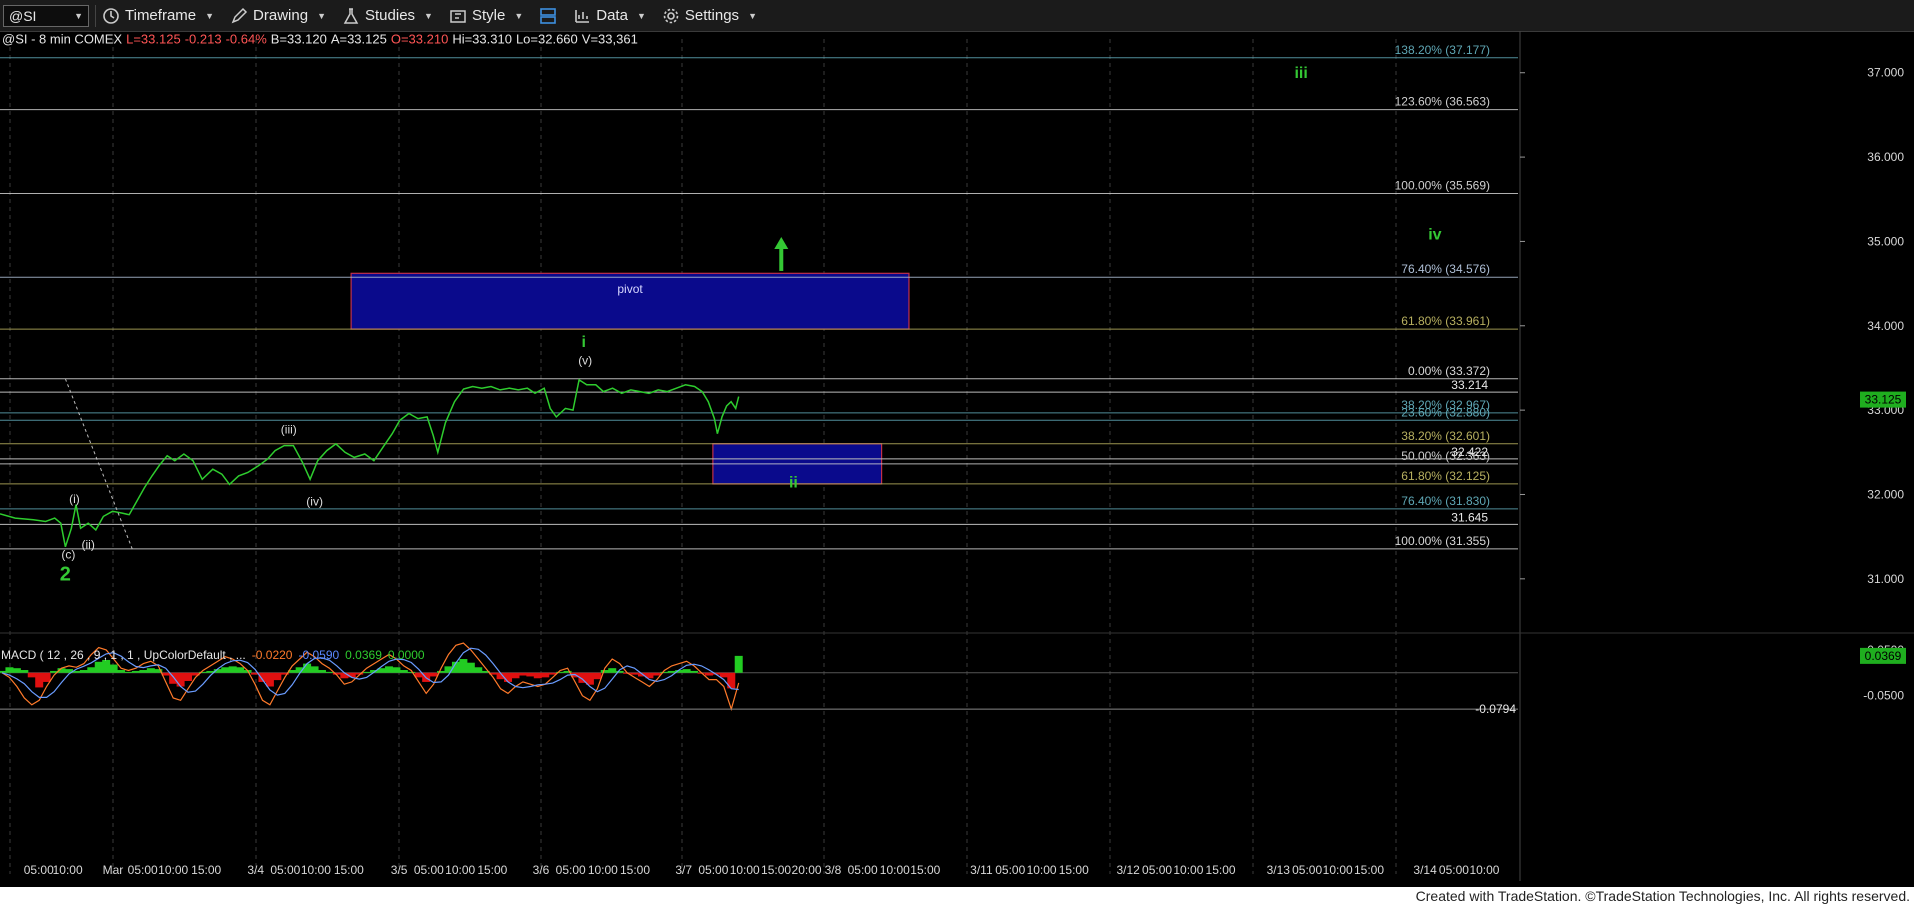 The image size is (1914, 906). What do you see at coordinates (399, 870) in the screenshot?
I see `x-tick-label: 3/5` at bounding box center [399, 870].